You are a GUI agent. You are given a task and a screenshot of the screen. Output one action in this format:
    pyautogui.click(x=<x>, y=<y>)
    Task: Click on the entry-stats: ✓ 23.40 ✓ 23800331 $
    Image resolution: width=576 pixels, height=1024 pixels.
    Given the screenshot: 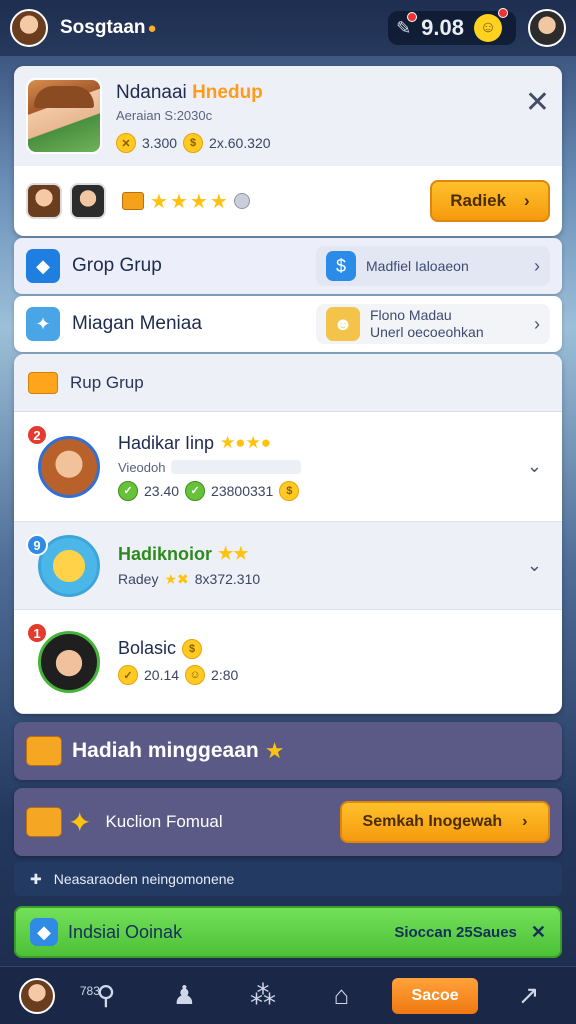 What is the action you would take?
    pyautogui.click(x=209, y=490)
    